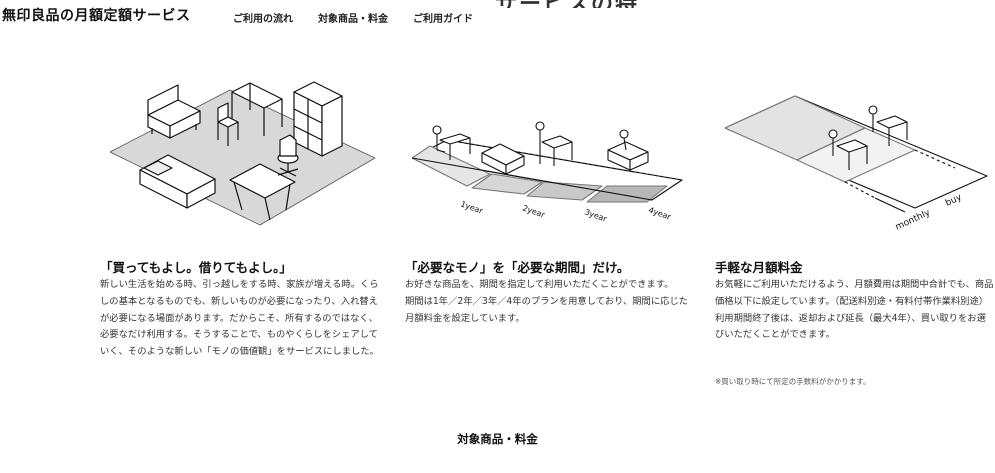 Image resolution: width=995 pixels, height=473 pixels. Describe the element at coordinates (353, 17) in the screenshot. I see `nav-link-products-pricing: 対象商品・料金` at that location.